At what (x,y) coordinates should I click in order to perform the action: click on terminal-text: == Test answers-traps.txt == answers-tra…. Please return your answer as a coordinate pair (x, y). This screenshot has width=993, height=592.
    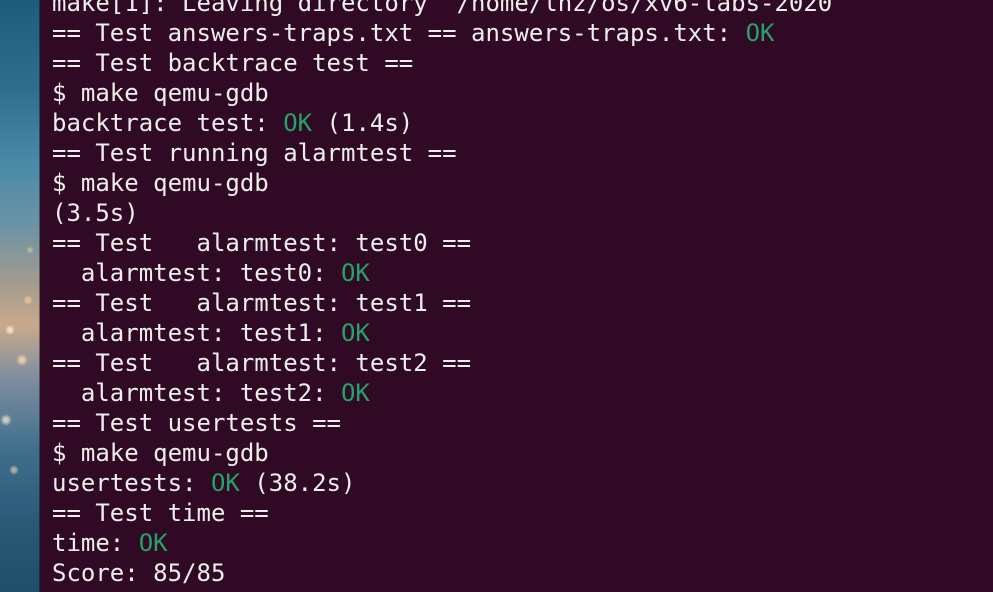
    Looking at the image, I should click on (399, 33).